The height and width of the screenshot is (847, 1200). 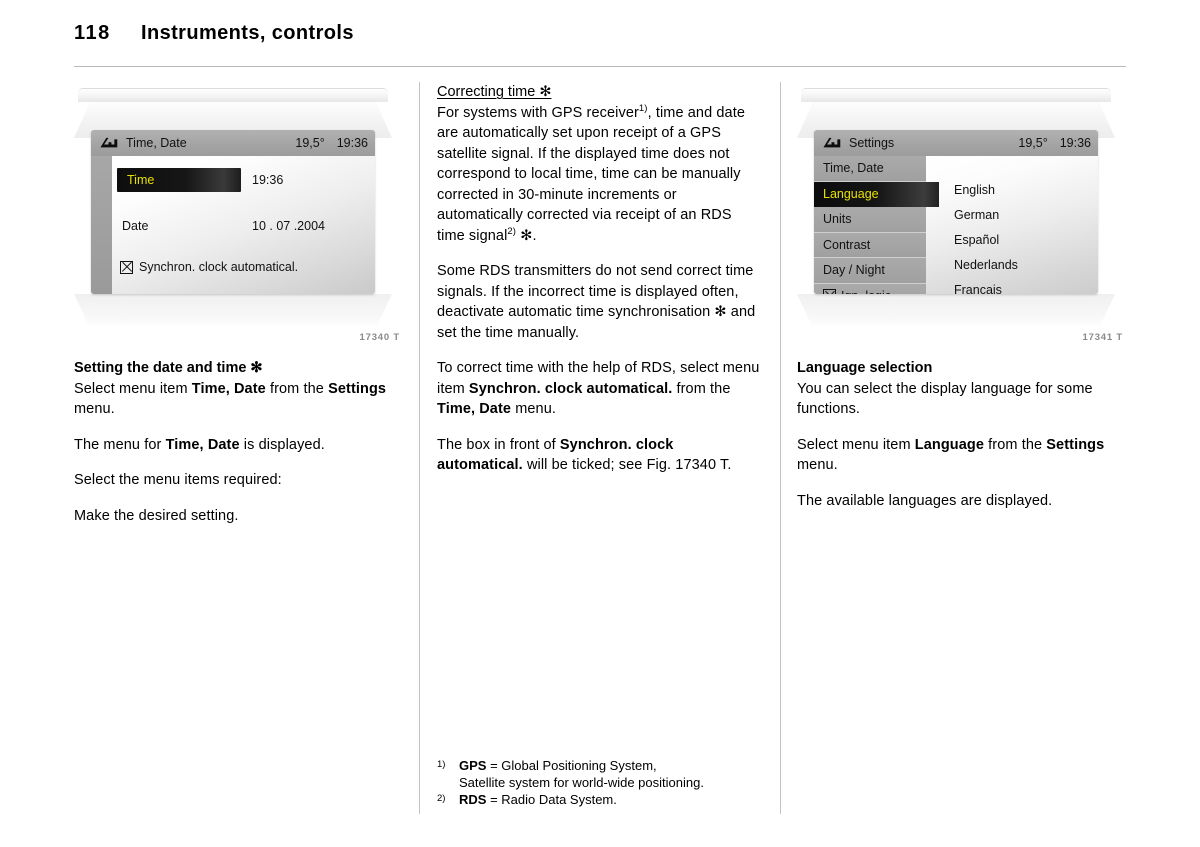 I want to click on row-time-value: 19:36, so click(x=268, y=180).